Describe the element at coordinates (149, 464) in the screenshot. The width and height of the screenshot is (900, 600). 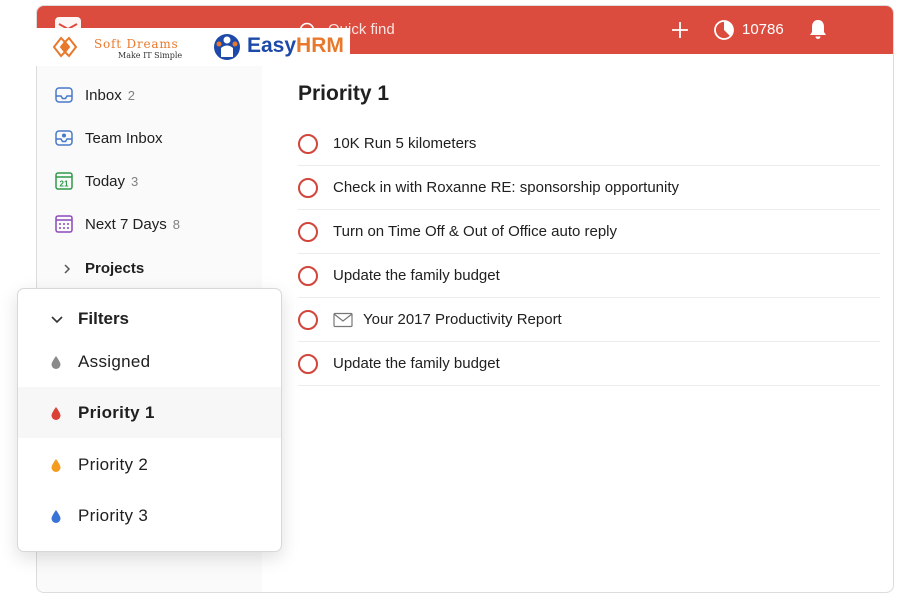
I see `filter-item-priority-2: Priority 2` at that location.